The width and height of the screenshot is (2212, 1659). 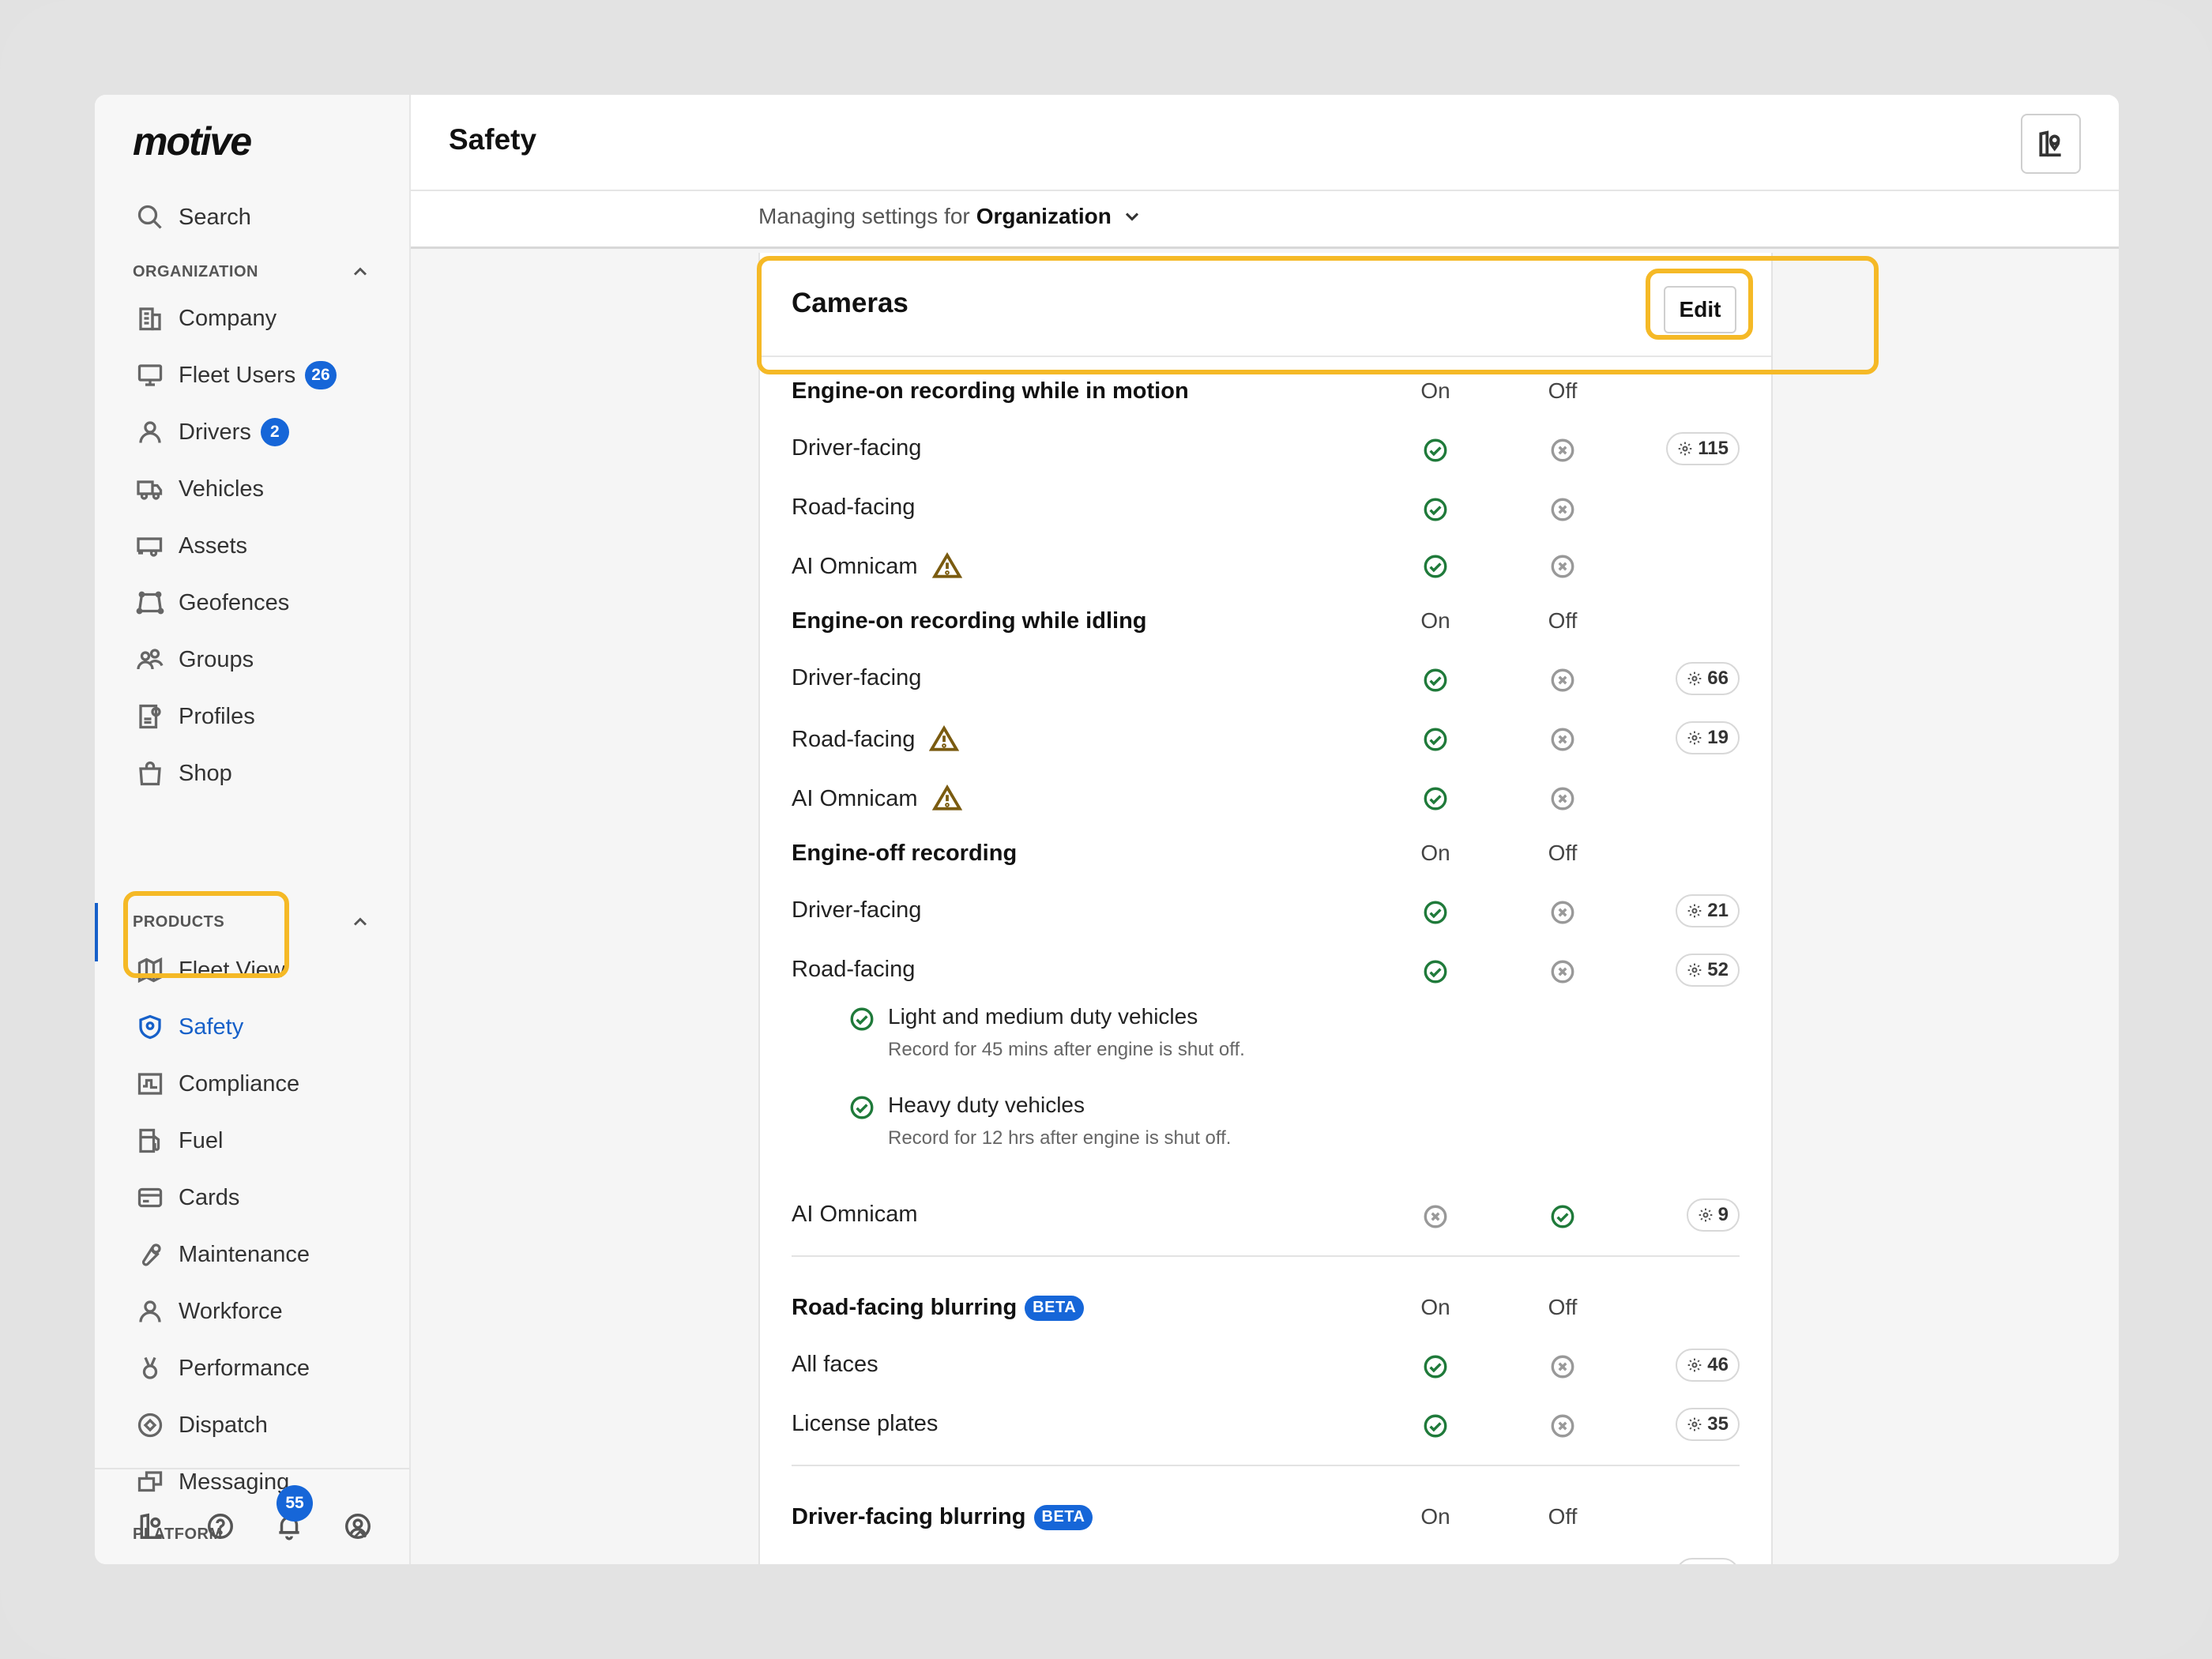 I want to click on group-title: Engine-on recording while in motion, so click(x=991, y=391).